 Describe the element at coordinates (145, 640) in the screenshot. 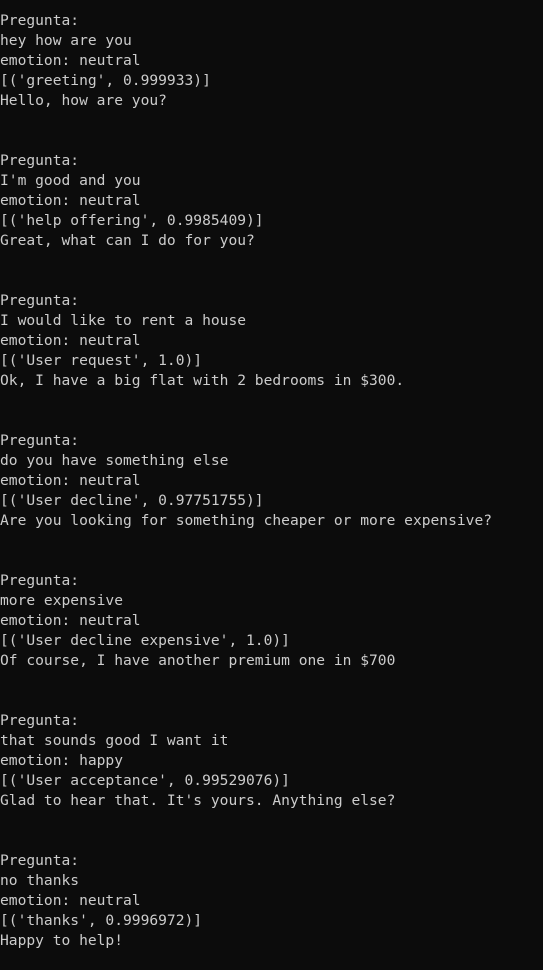

I see `intent-line: [('User decline expensive', 1.0)]` at that location.